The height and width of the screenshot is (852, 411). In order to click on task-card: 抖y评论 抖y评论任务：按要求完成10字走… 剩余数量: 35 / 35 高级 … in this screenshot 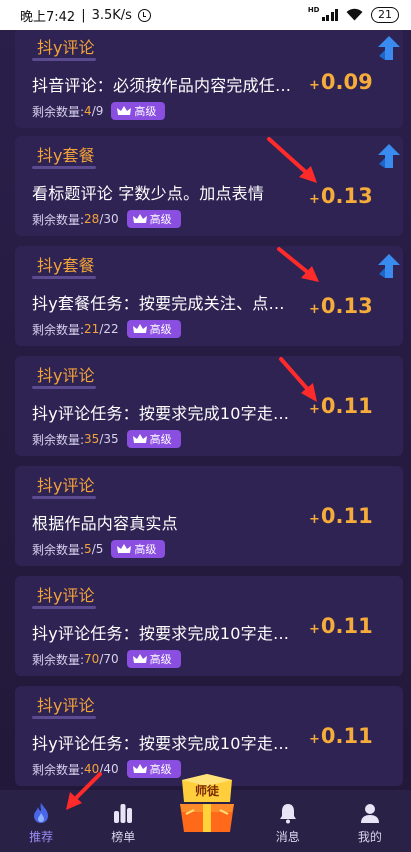, I will do `click(209, 406)`.